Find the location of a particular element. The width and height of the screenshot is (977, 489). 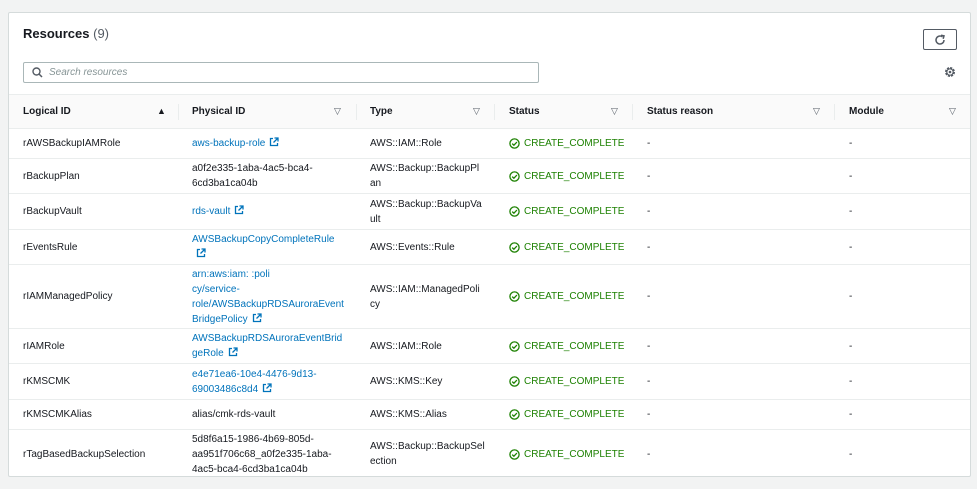

cell-physical-id: AWSBackupCopyCompleteRule is located at coordinates (272, 247).